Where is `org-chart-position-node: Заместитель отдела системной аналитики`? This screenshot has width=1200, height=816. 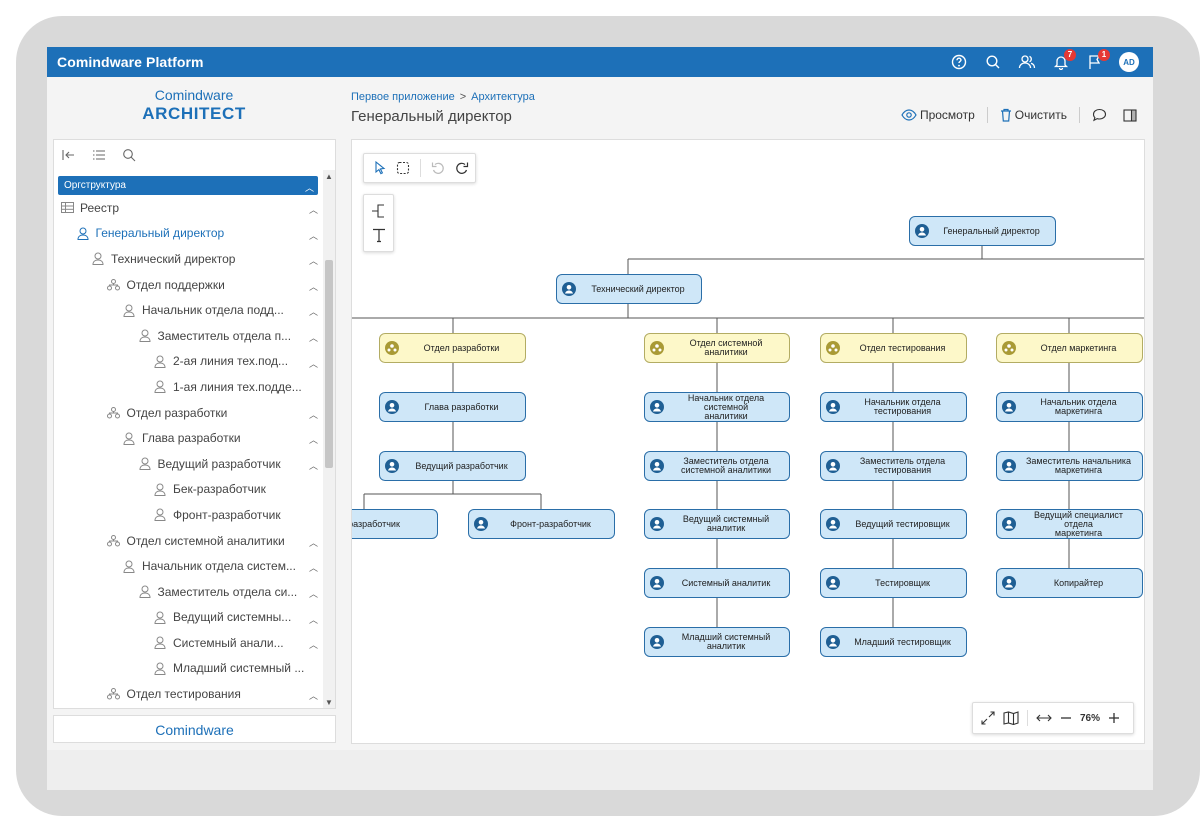 org-chart-position-node: Заместитель отдела системной аналитики is located at coordinates (717, 466).